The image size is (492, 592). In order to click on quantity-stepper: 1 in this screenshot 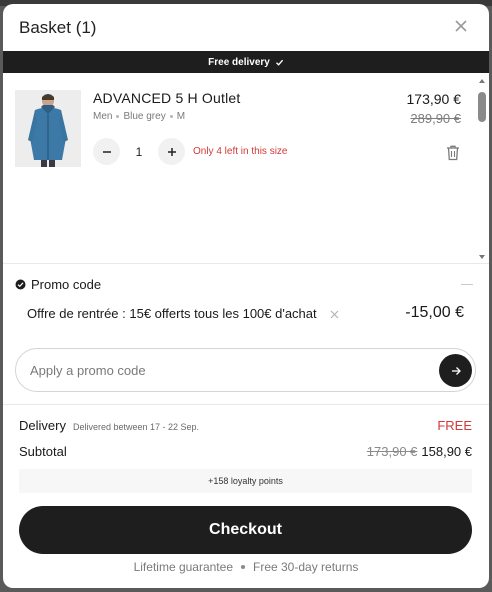, I will do `click(139, 151)`.